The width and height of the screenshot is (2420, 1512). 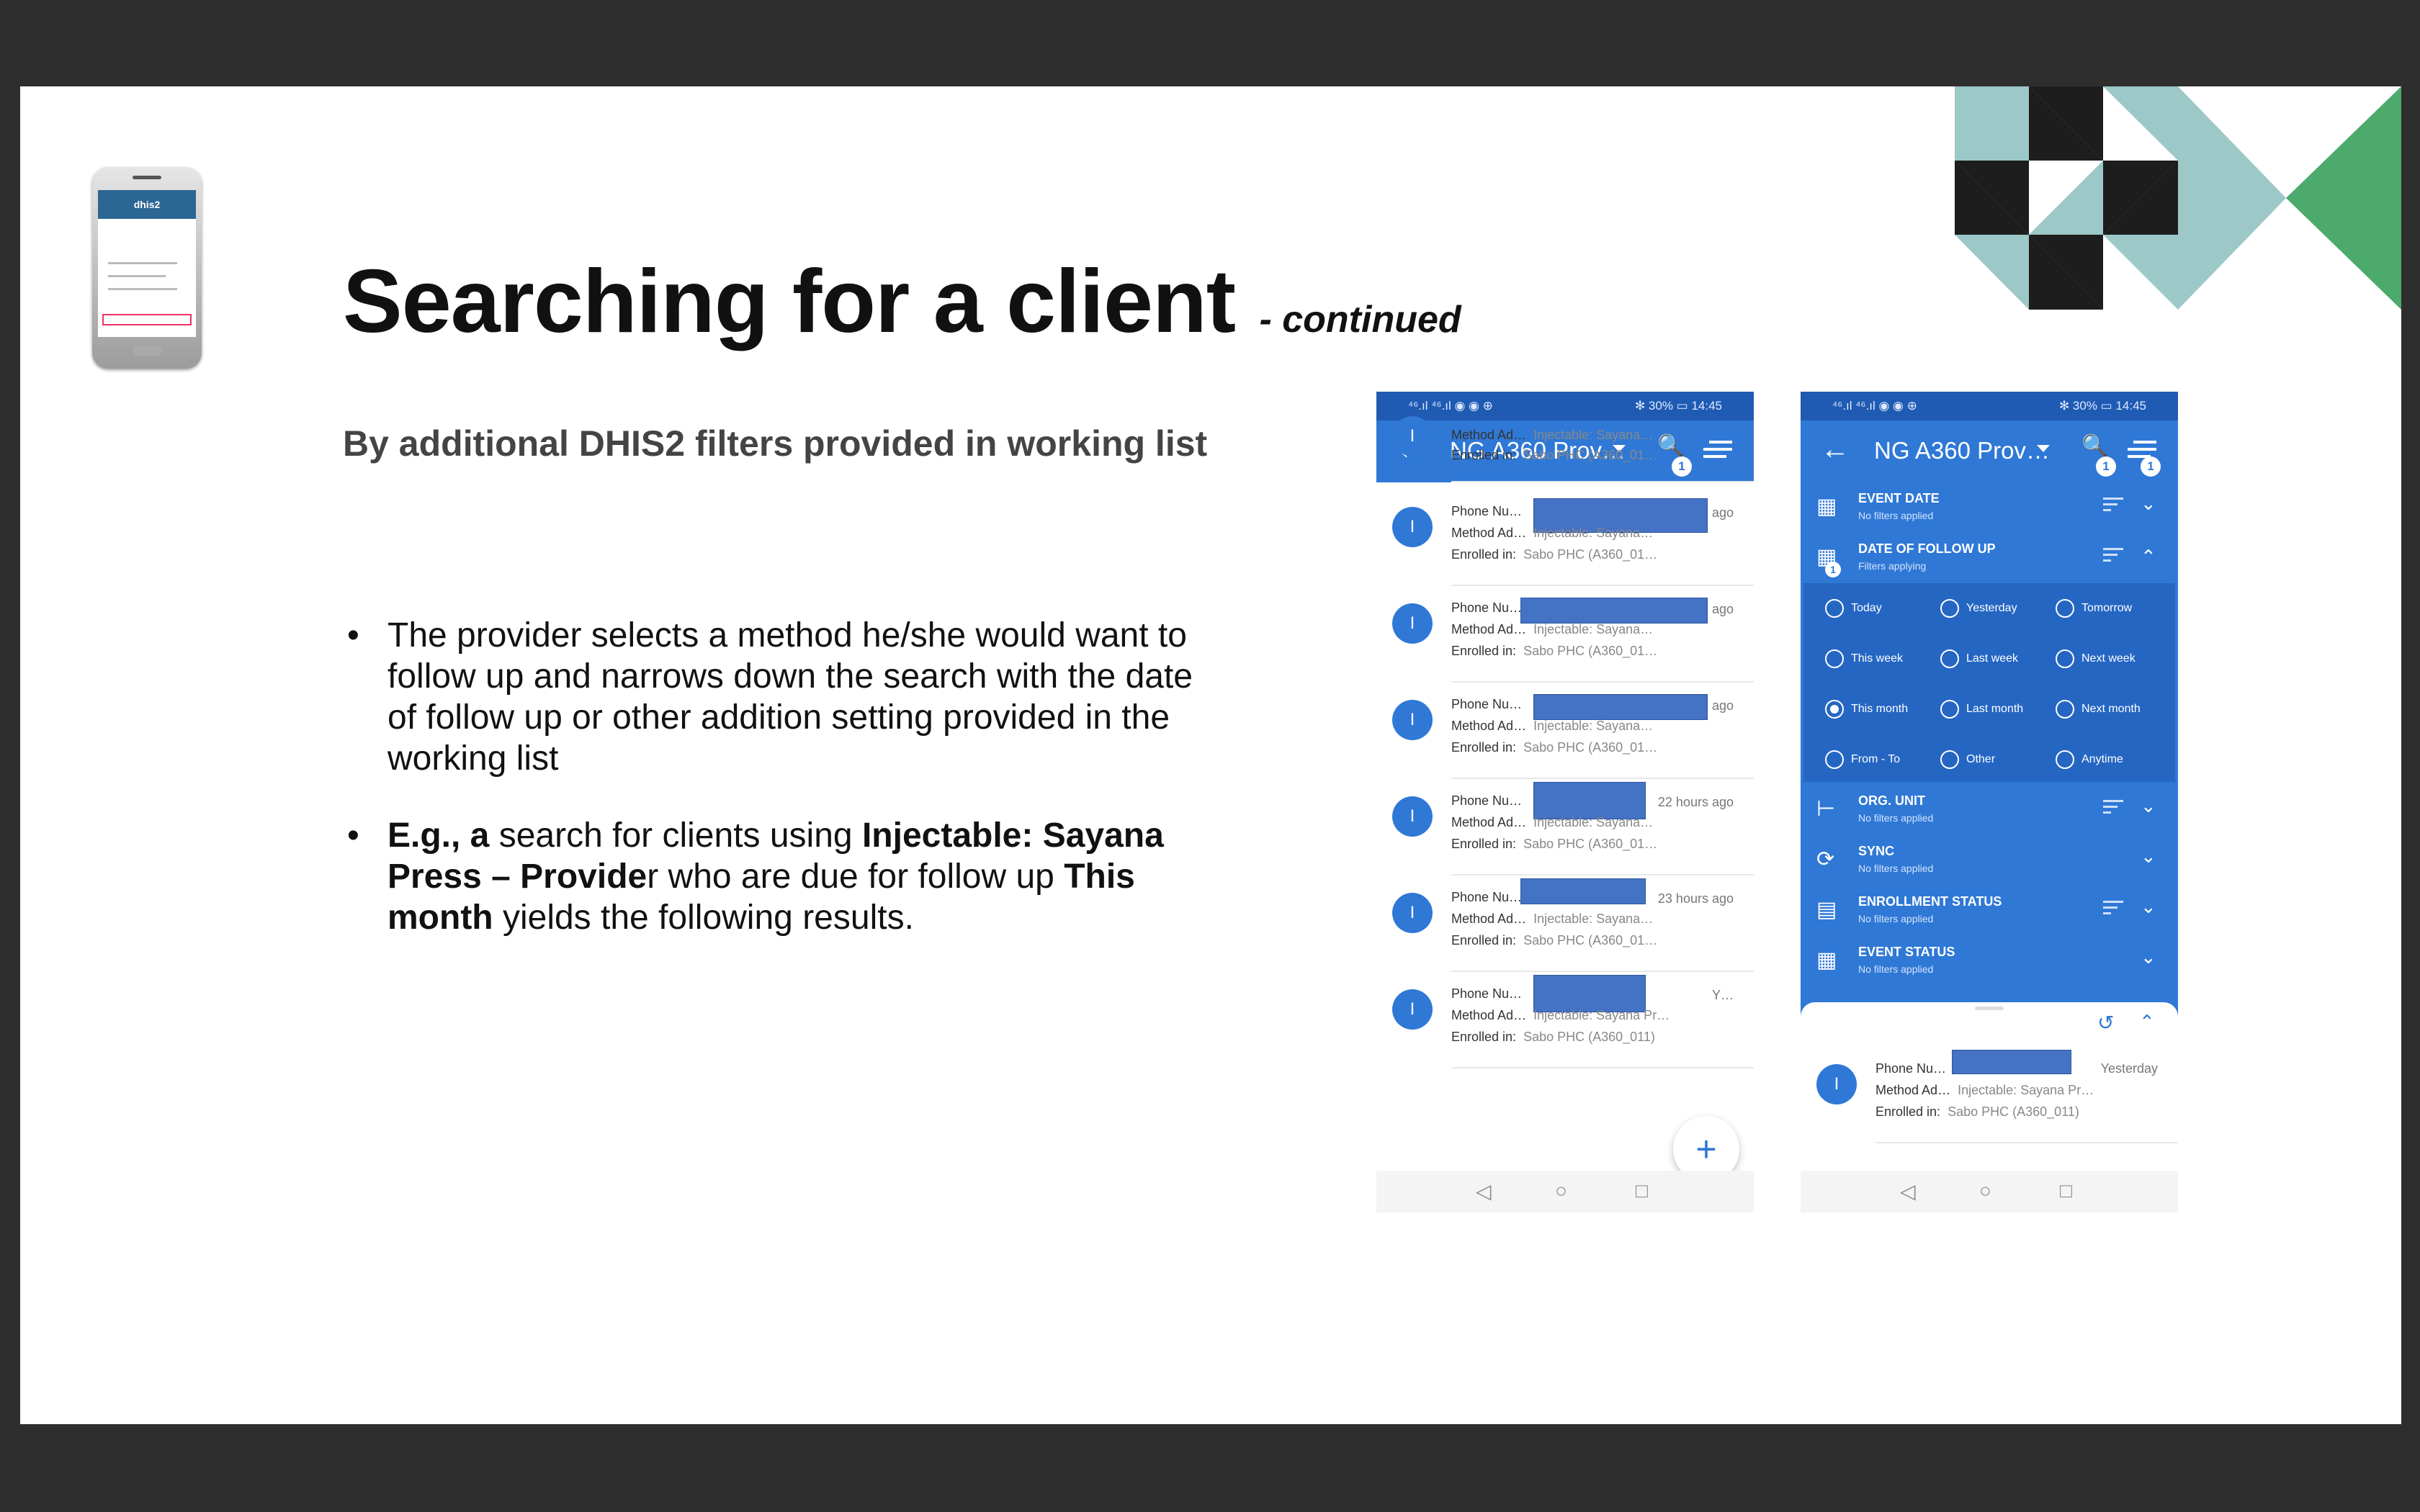 What do you see at coordinates (2151, 466) in the screenshot?
I see `filter-badge: 1` at bounding box center [2151, 466].